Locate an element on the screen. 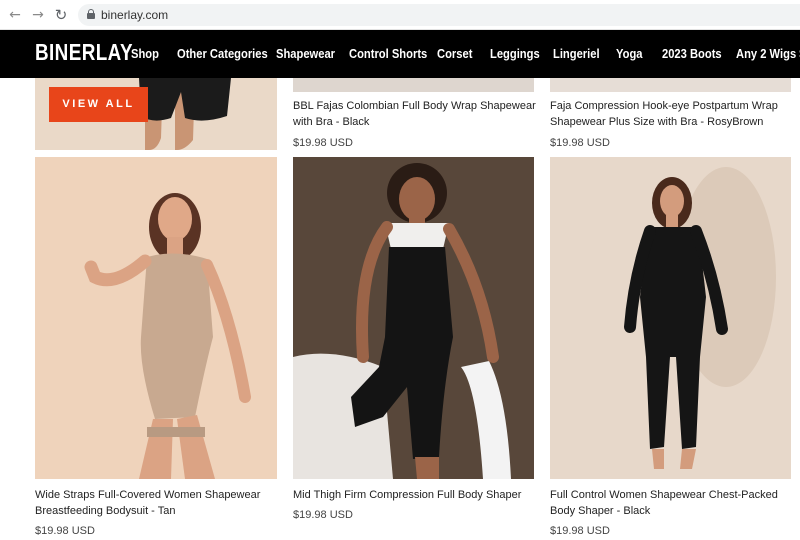  nav-item-yoga: Yoga is located at coordinates (629, 53).